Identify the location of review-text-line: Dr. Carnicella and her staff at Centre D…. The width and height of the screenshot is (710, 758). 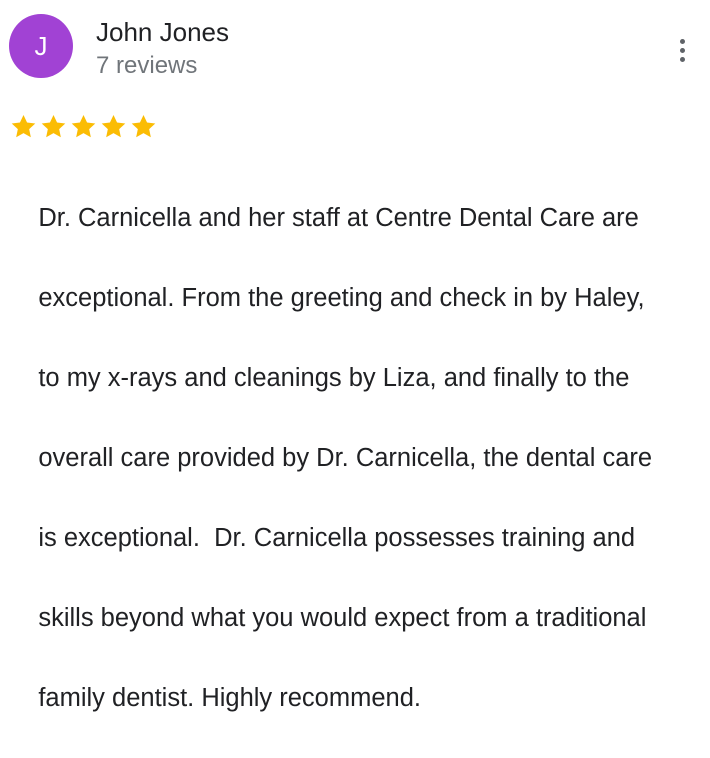
(338, 218).